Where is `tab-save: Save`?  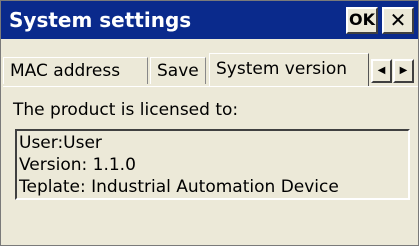 tab-save: Save is located at coordinates (178, 70).